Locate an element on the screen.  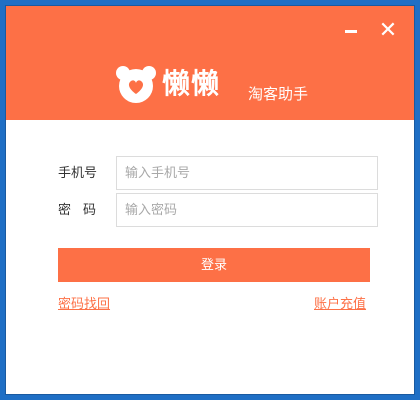
login-button: 登录 is located at coordinates (214, 265).